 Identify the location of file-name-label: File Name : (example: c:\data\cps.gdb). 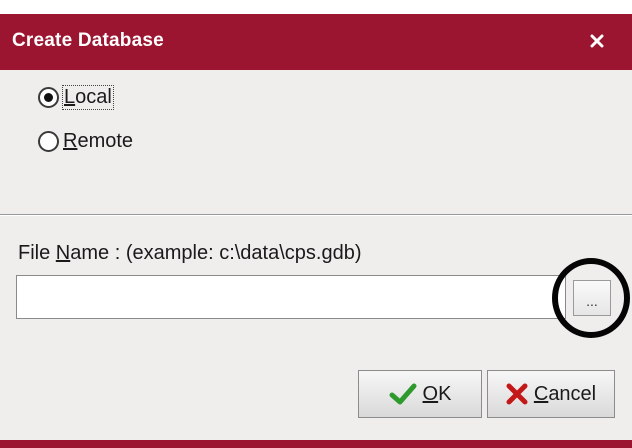
(190, 253).